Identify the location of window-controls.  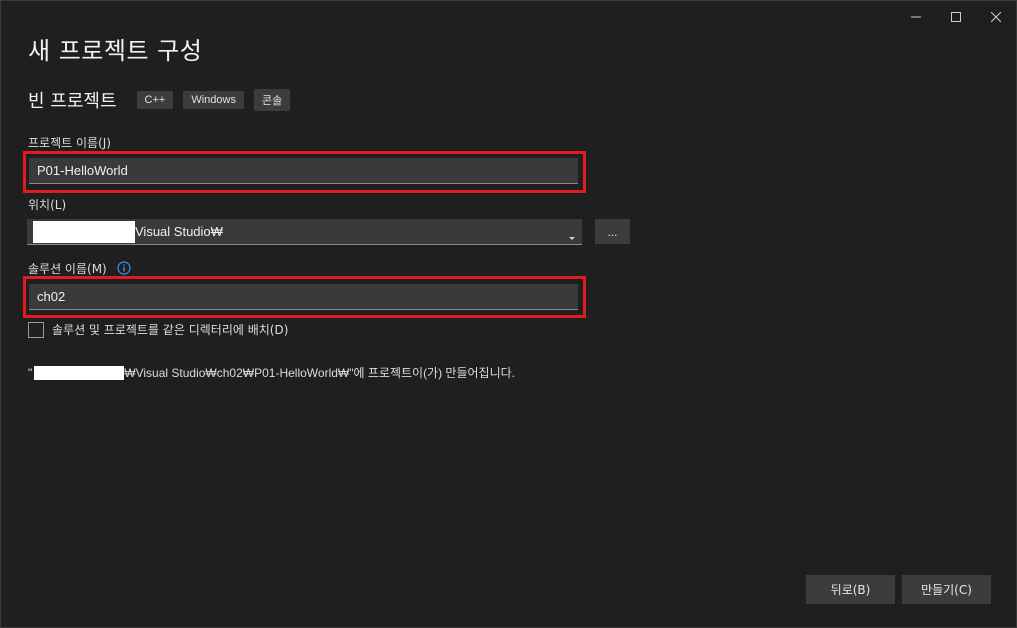
(956, 17).